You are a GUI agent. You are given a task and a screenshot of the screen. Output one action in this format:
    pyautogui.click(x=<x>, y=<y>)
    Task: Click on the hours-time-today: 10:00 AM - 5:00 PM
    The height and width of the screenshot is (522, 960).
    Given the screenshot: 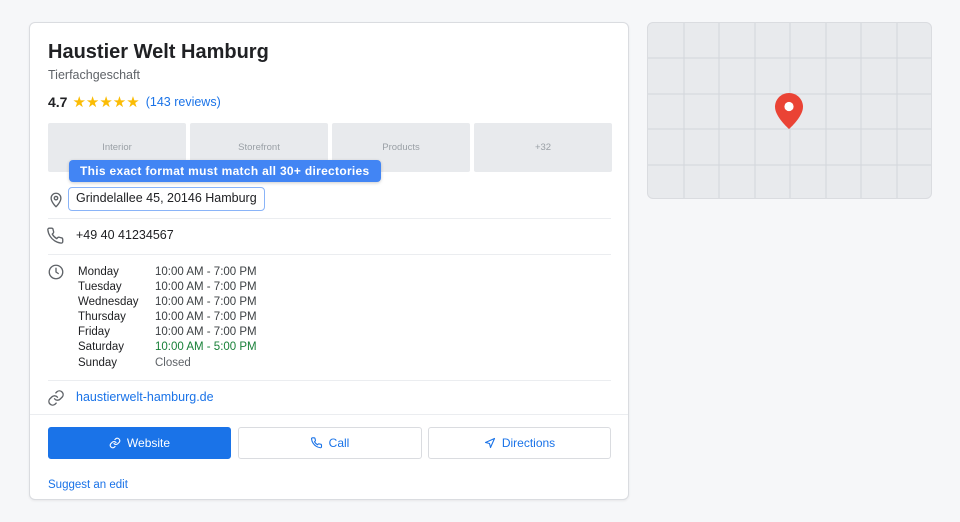 What is the action you would take?
    pyautogui.click(x=206, y=347)
    